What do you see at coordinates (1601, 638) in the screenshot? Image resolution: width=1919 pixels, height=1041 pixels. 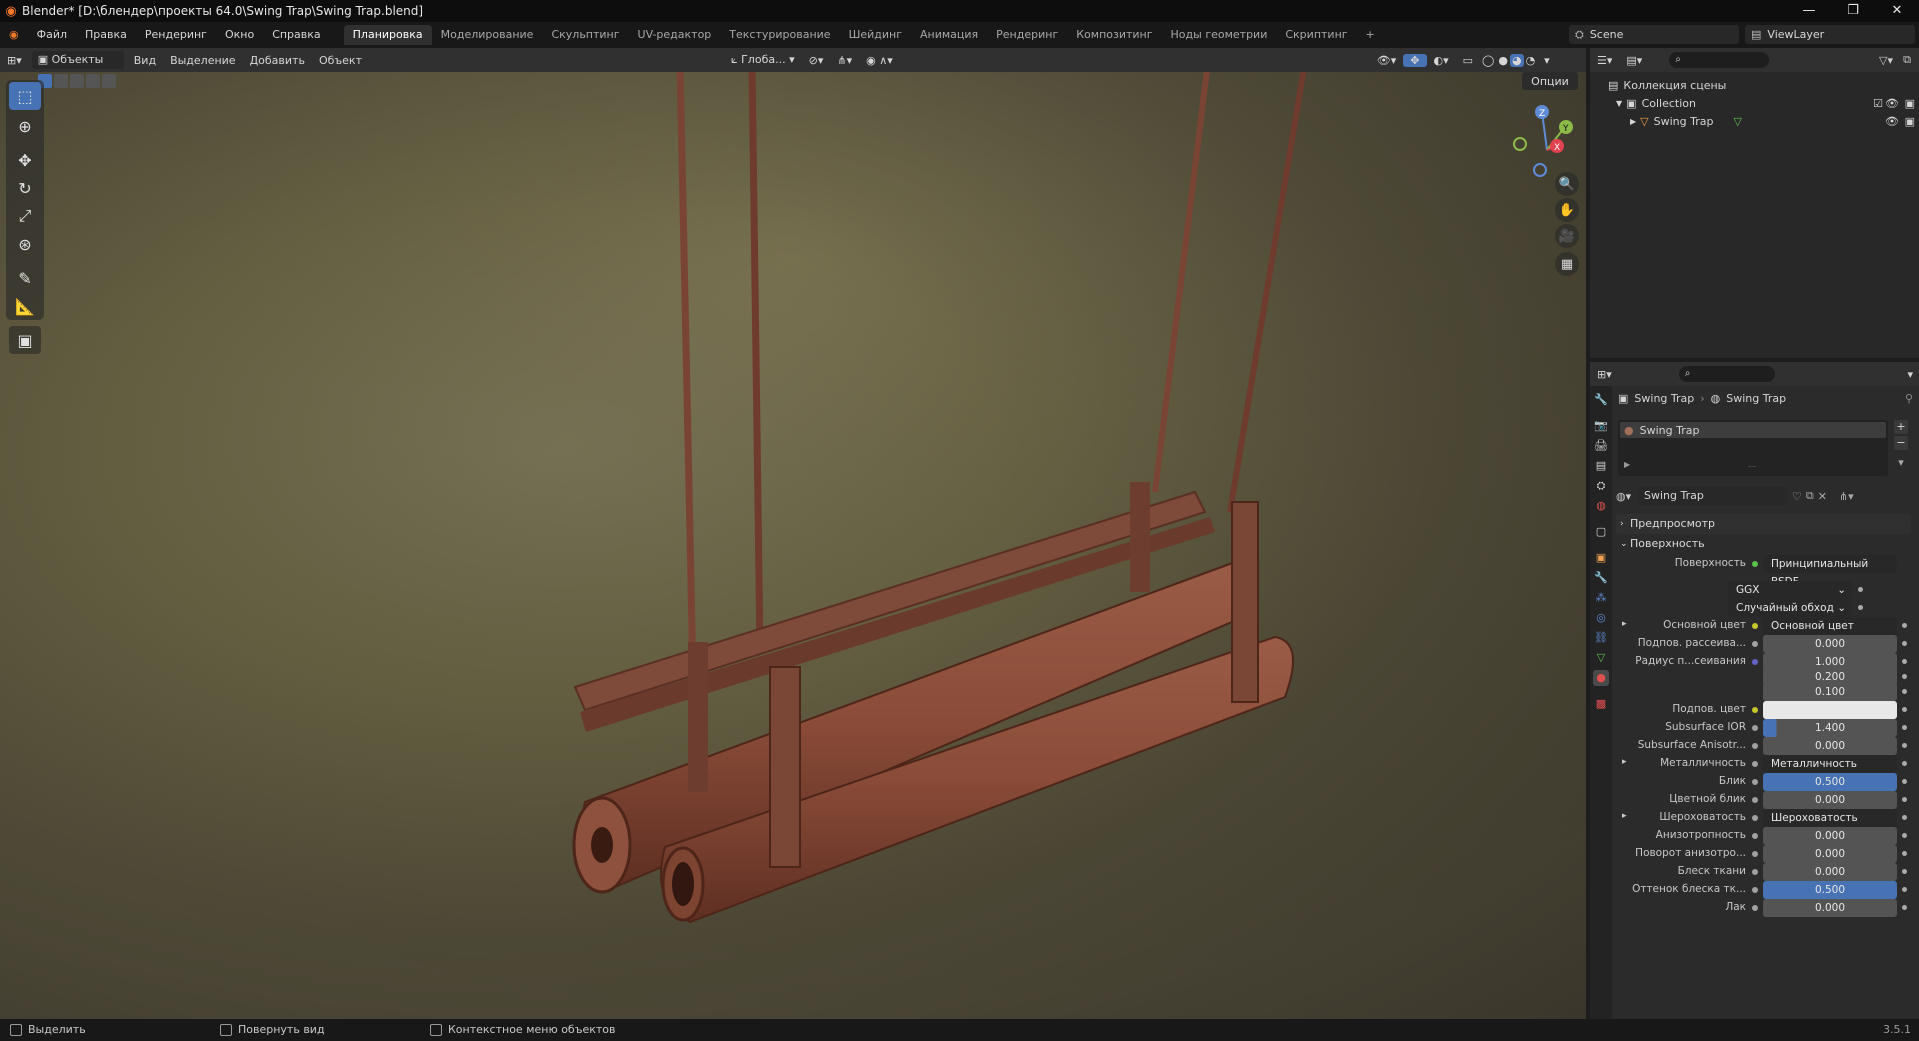 I see `constraints-tab-icon: ⛓` at bounding box center [1601, 638].